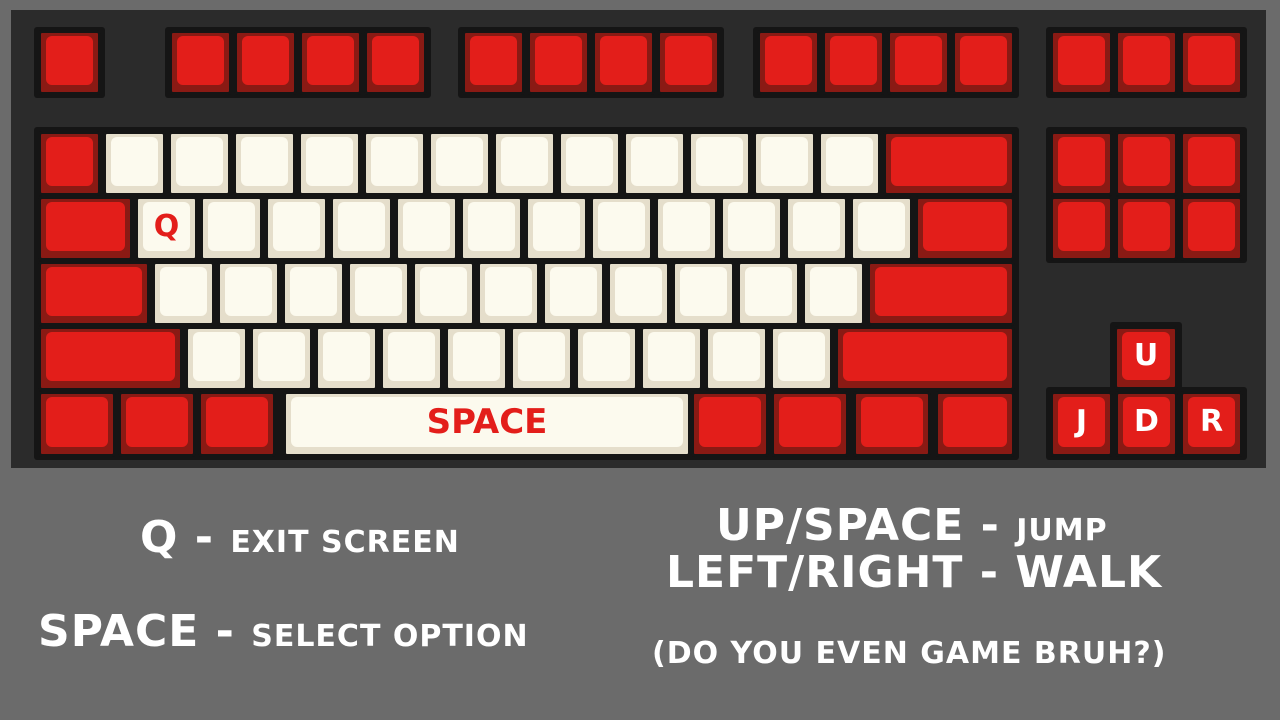  What do you see at coordinates (975, 424) in the screenshot?
I see `key-rctrl` at bounding box center [975, 424].